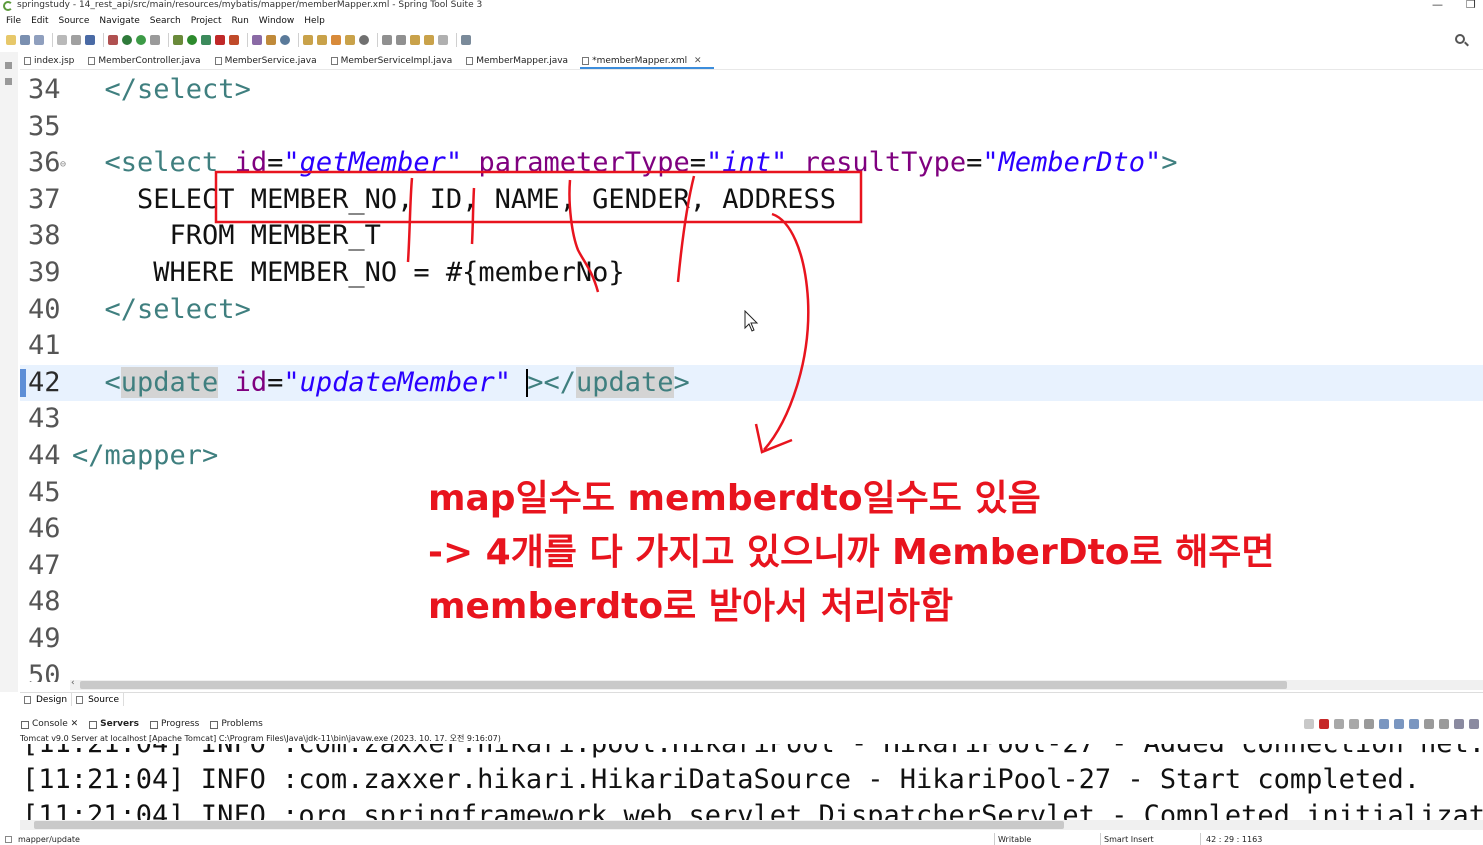 This screenshot has width=1483, height=845. I want to click on new-package-icon, so click(271, 40).